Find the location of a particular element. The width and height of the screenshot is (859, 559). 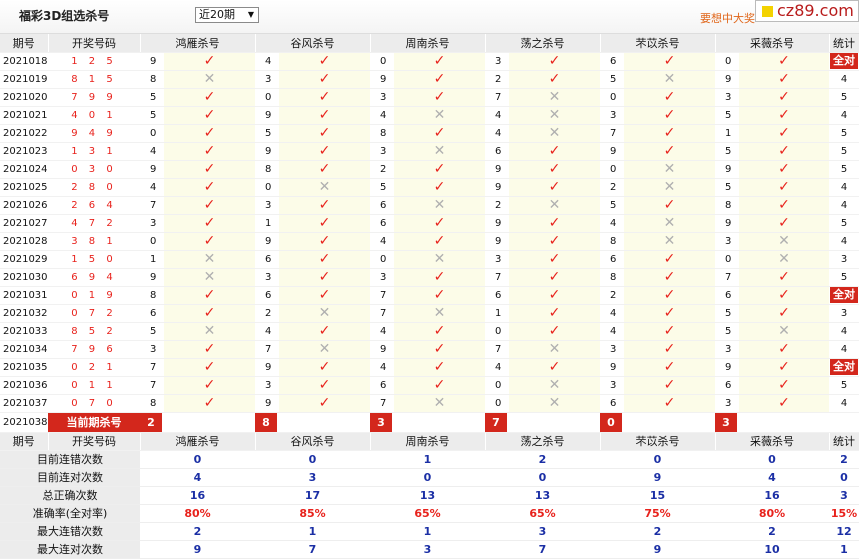

all-correct-badge: 全对 is located at coordinates (844, 367).